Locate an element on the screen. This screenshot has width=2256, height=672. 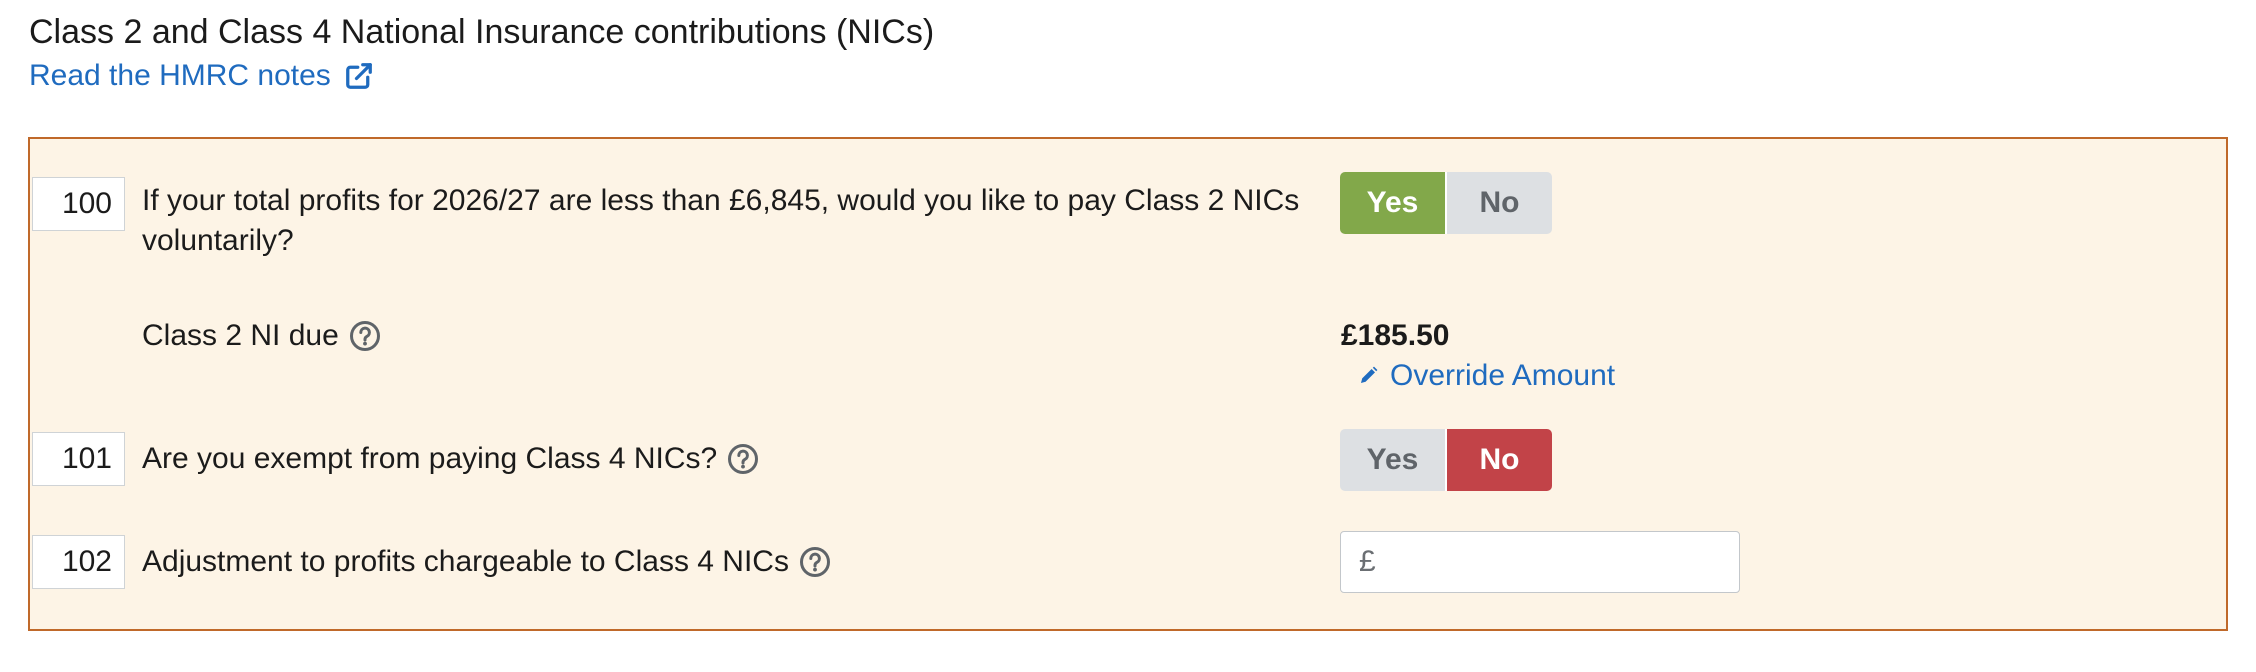
class2-ni-due-row: Class 2 NI due is located at coordinates (261, 336).